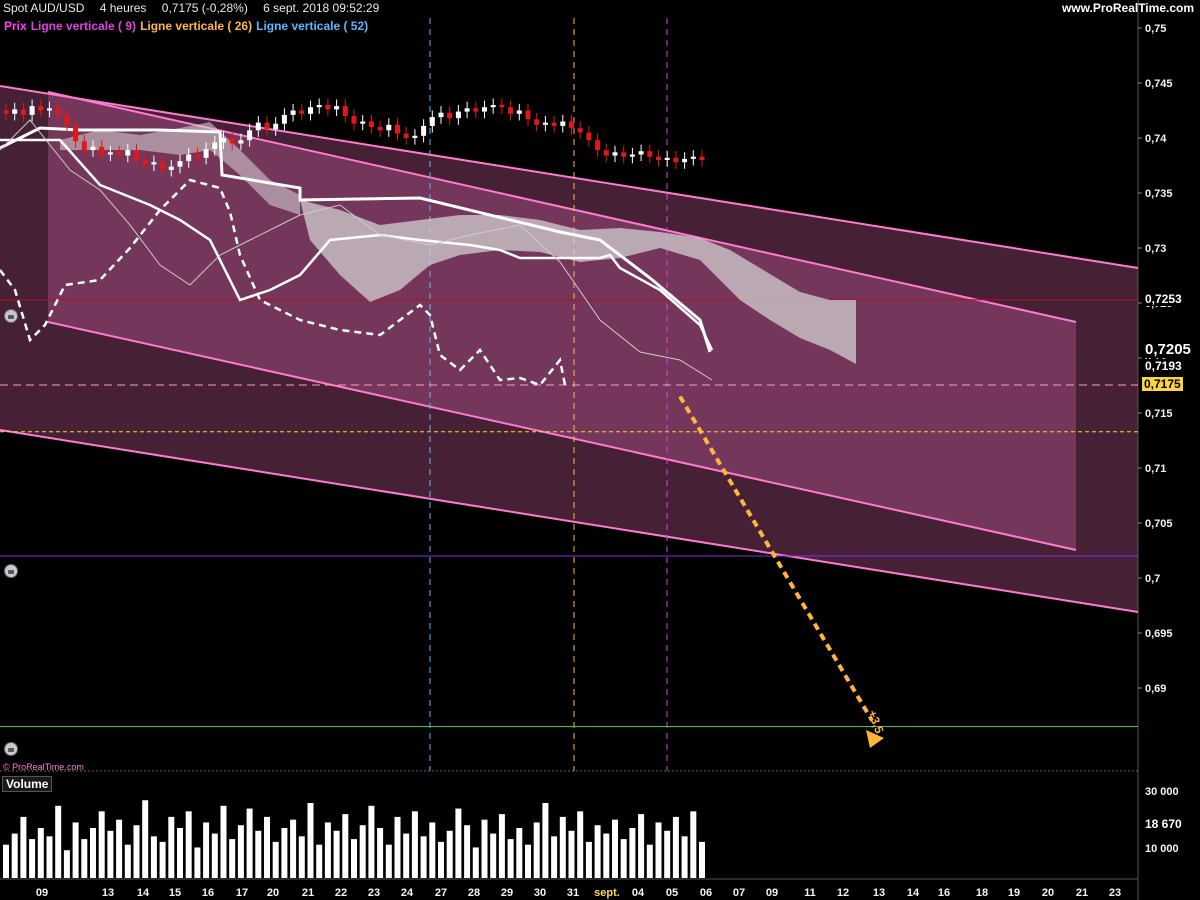 The height and width of the screenshot is (900, 1200). Describe the element at coordinates (196, 26) in the screenshot. I see `legend-vline-26: Ligne verticale ( 26)` at that location.